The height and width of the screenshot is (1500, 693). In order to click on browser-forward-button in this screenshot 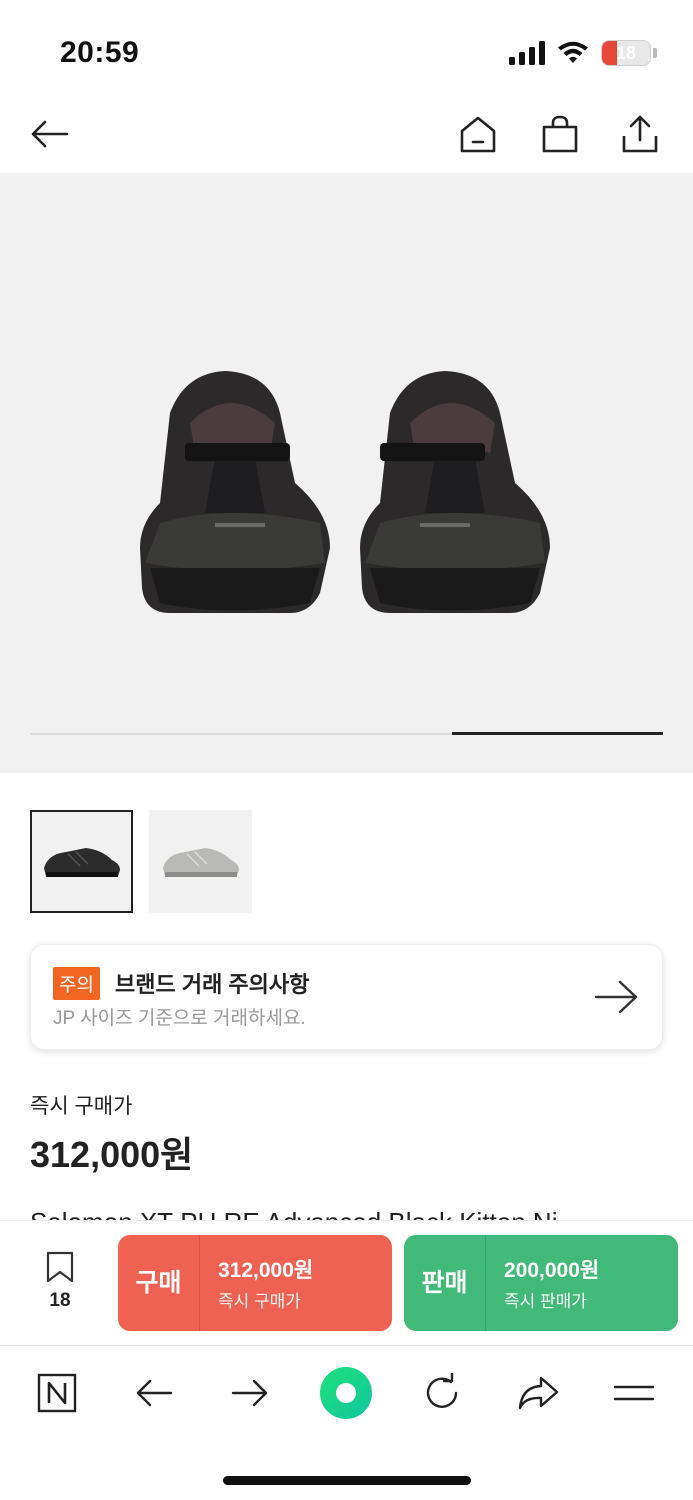, I will do `click(250, 1393)`.